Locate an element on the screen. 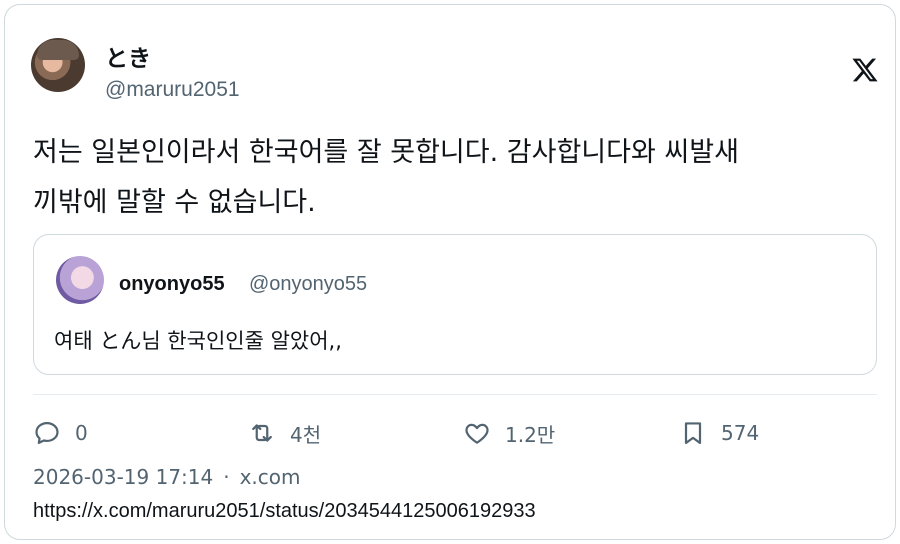 This screenshot has height=544, width=900. x-logo-icon is located at coordinates (865, 70).